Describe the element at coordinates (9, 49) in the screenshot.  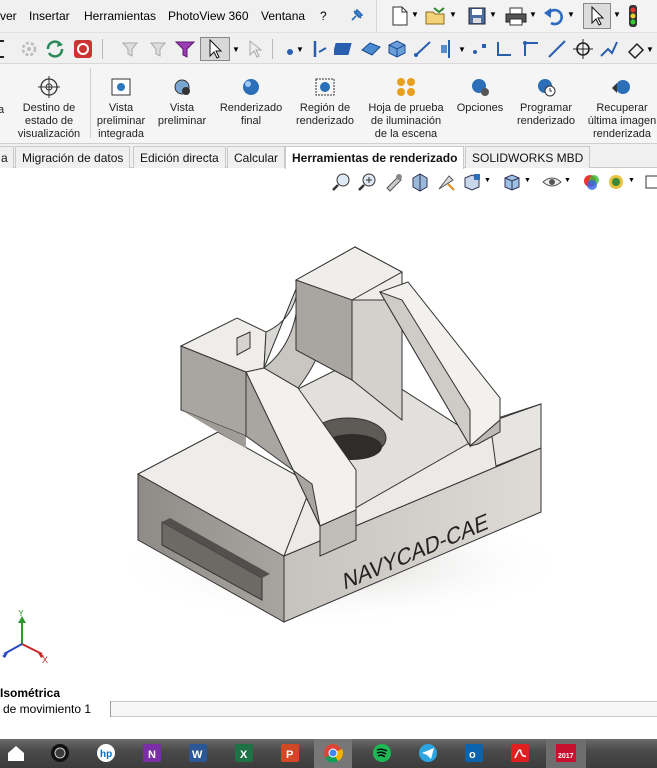
I see `section-view-icon` at that location.